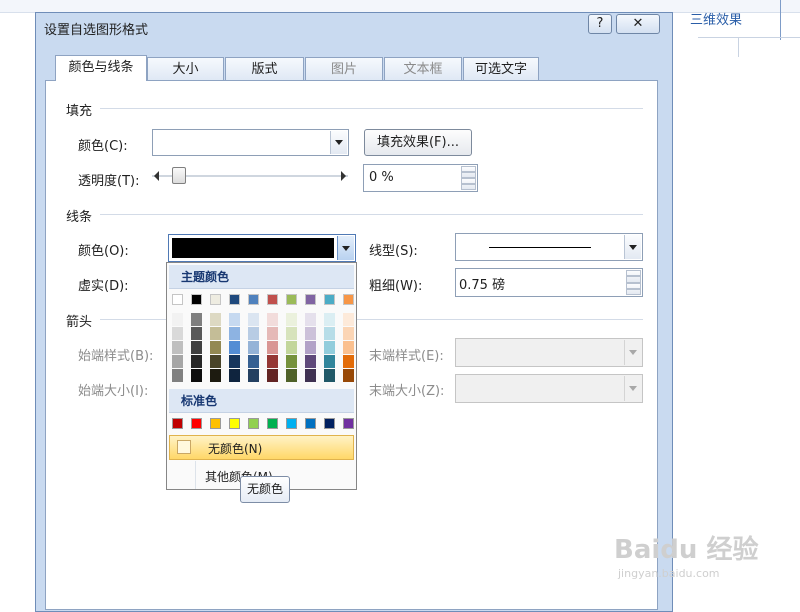 This screenshot has height=612, width=800. I want to click on tab-layout: 版式, so click(264, 69).